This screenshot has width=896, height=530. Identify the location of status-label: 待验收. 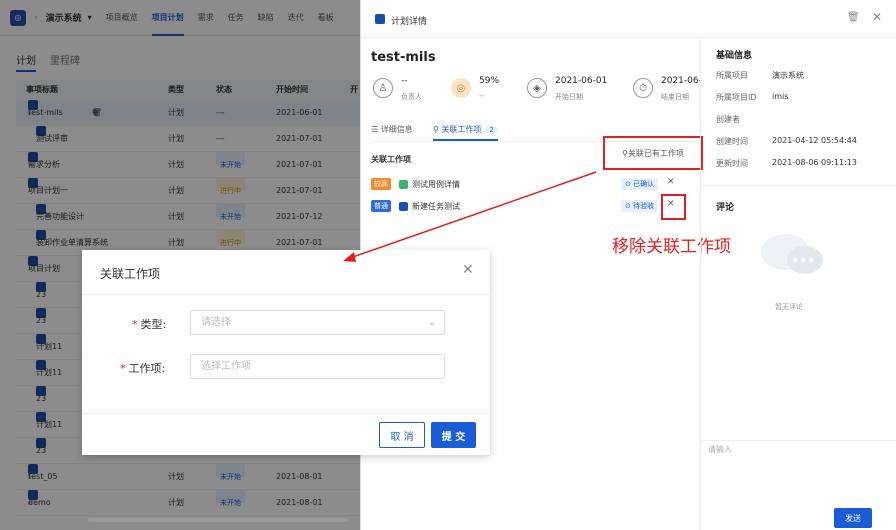
(644, 206).